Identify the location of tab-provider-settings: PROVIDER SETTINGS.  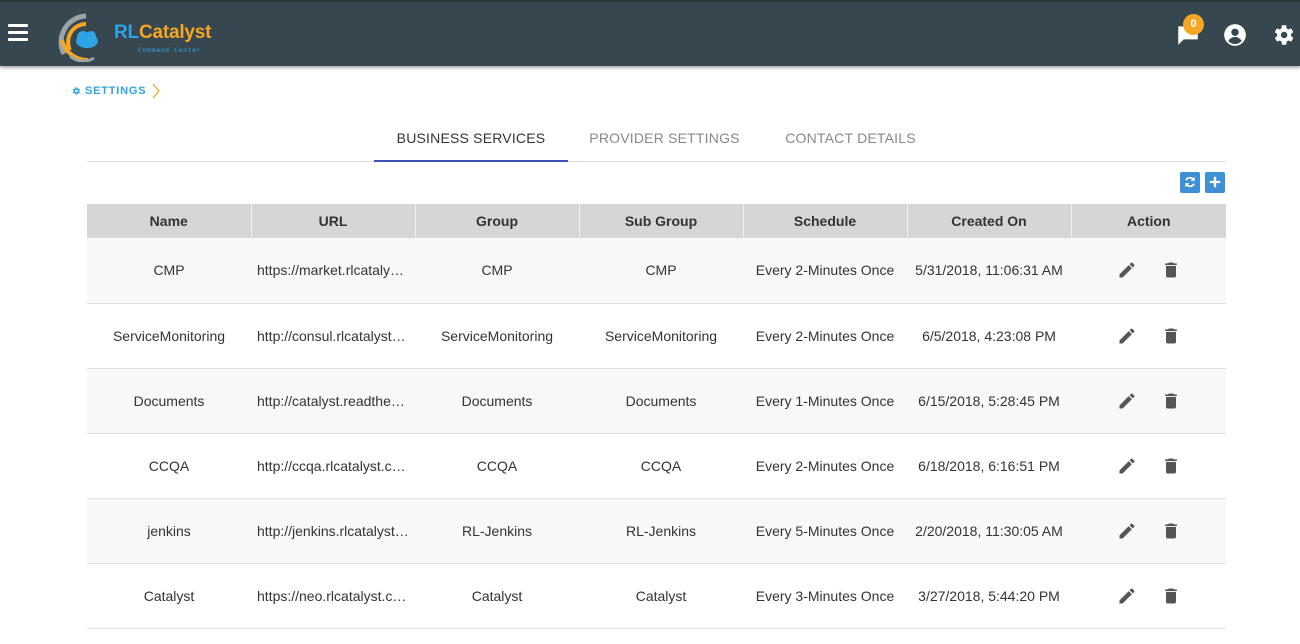
(664, 140).